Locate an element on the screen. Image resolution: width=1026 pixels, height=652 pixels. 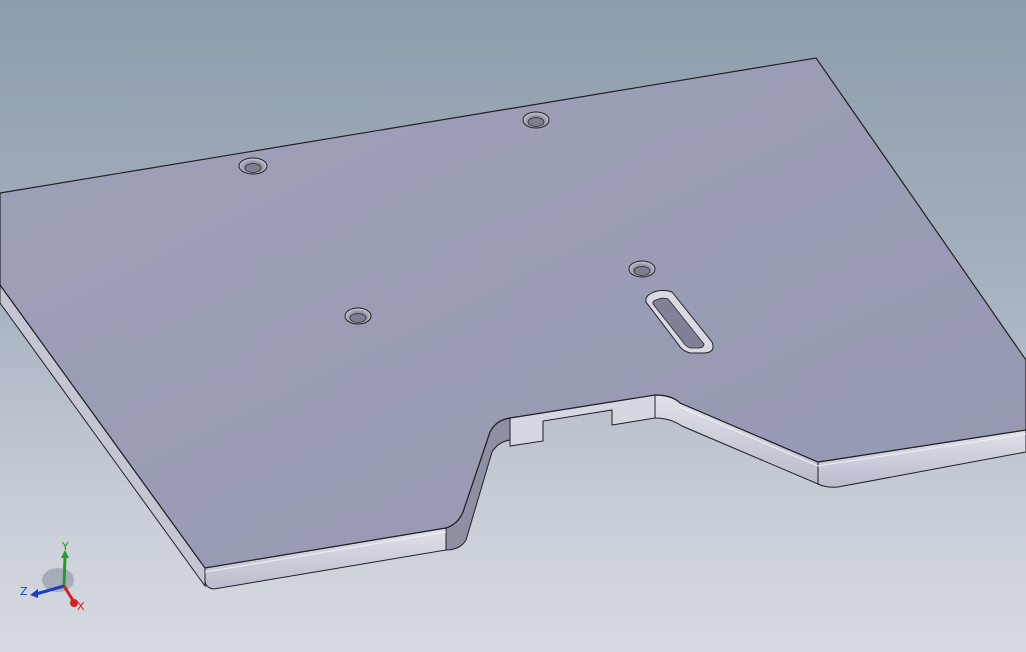
y-axis-label: Y is located at coordinates (65, 546).